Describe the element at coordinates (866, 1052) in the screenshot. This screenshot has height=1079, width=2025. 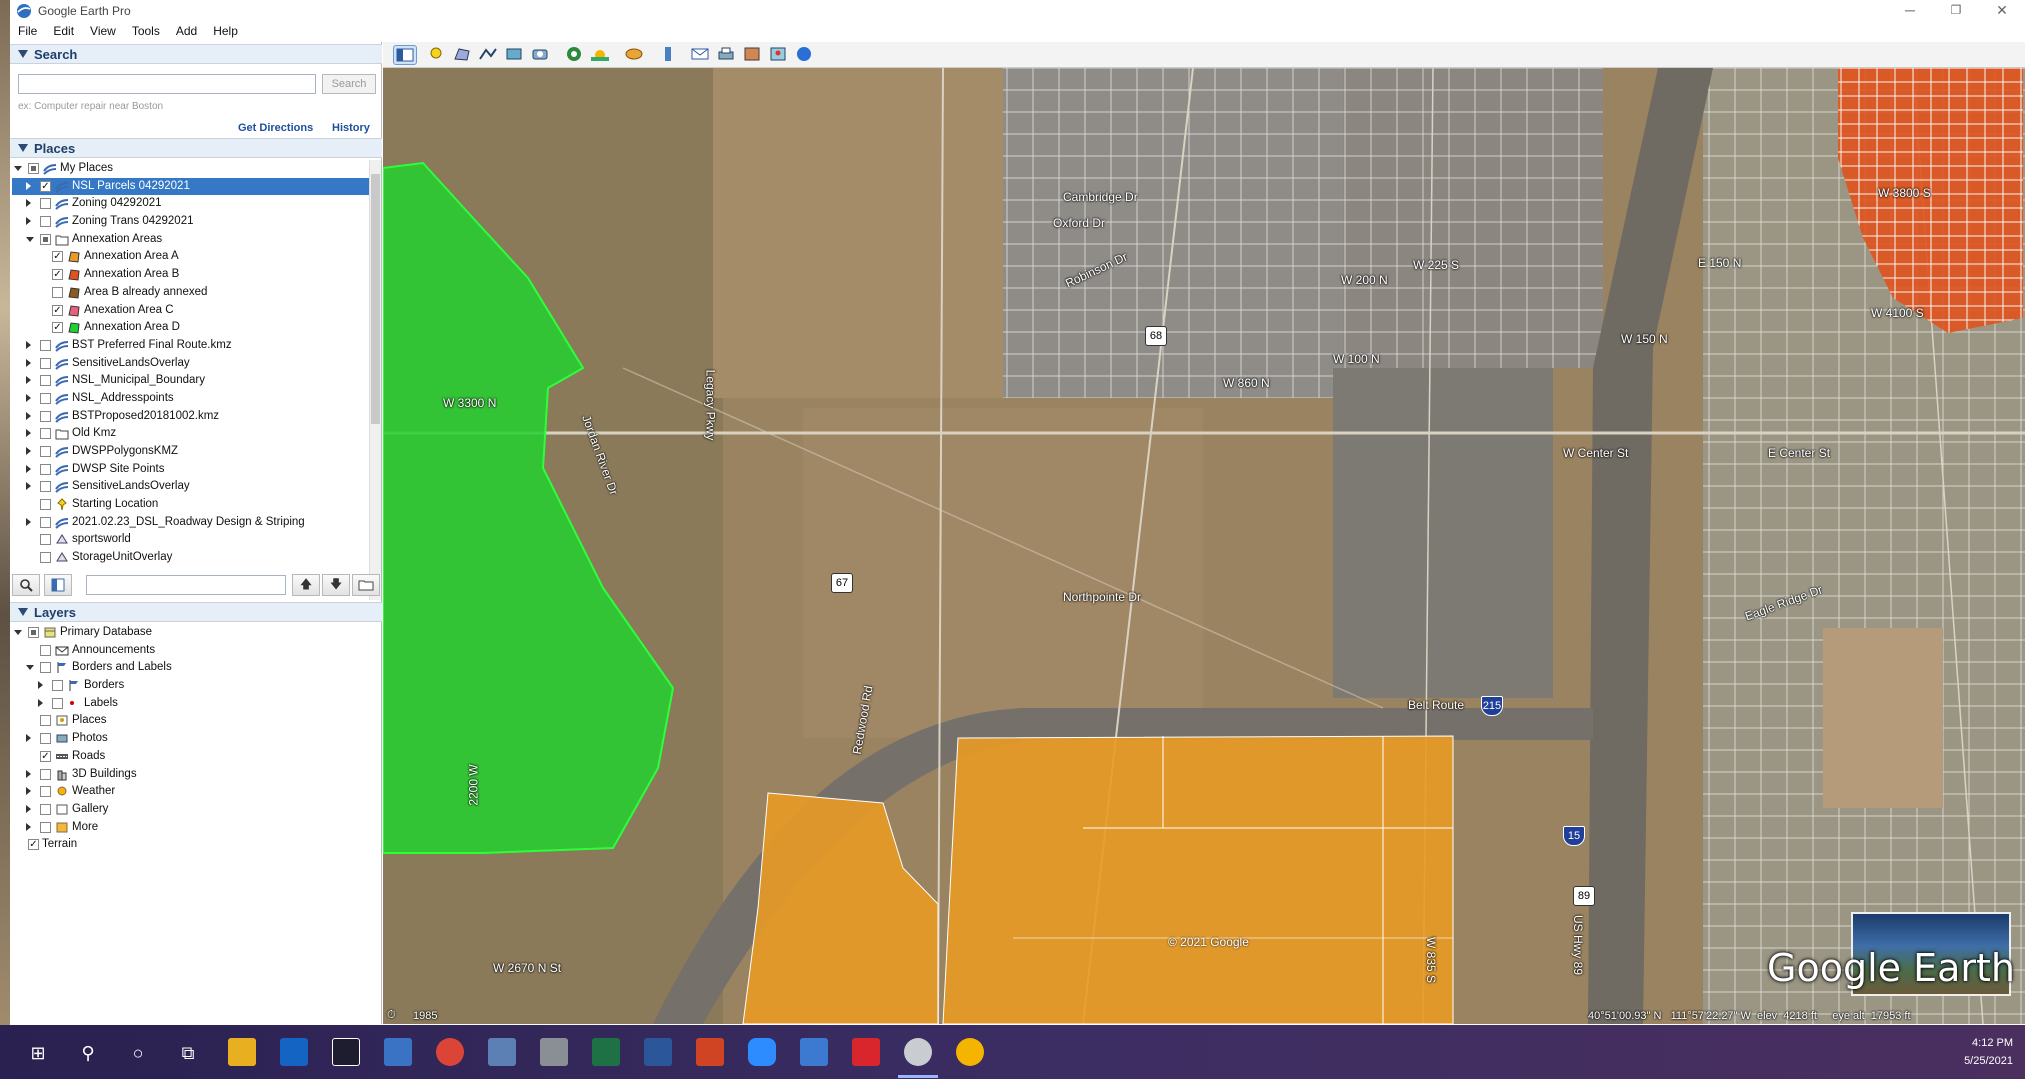
I see `acrobat-icon` at that location.